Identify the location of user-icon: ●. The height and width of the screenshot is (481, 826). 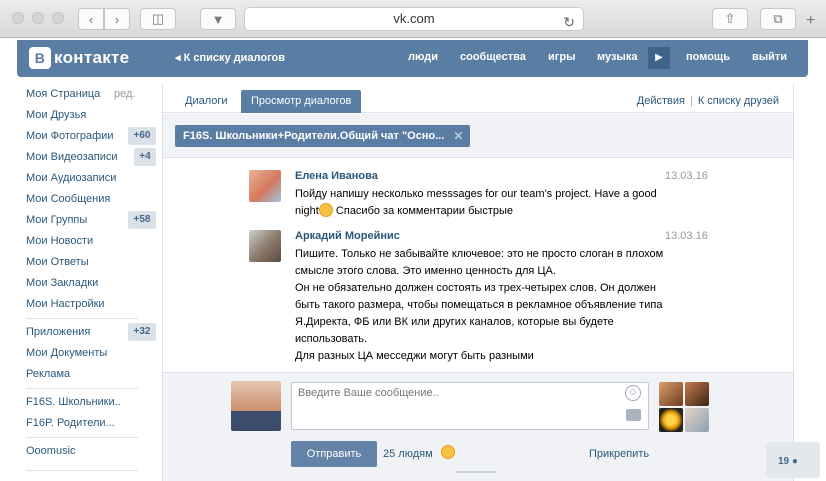
(794, 461).